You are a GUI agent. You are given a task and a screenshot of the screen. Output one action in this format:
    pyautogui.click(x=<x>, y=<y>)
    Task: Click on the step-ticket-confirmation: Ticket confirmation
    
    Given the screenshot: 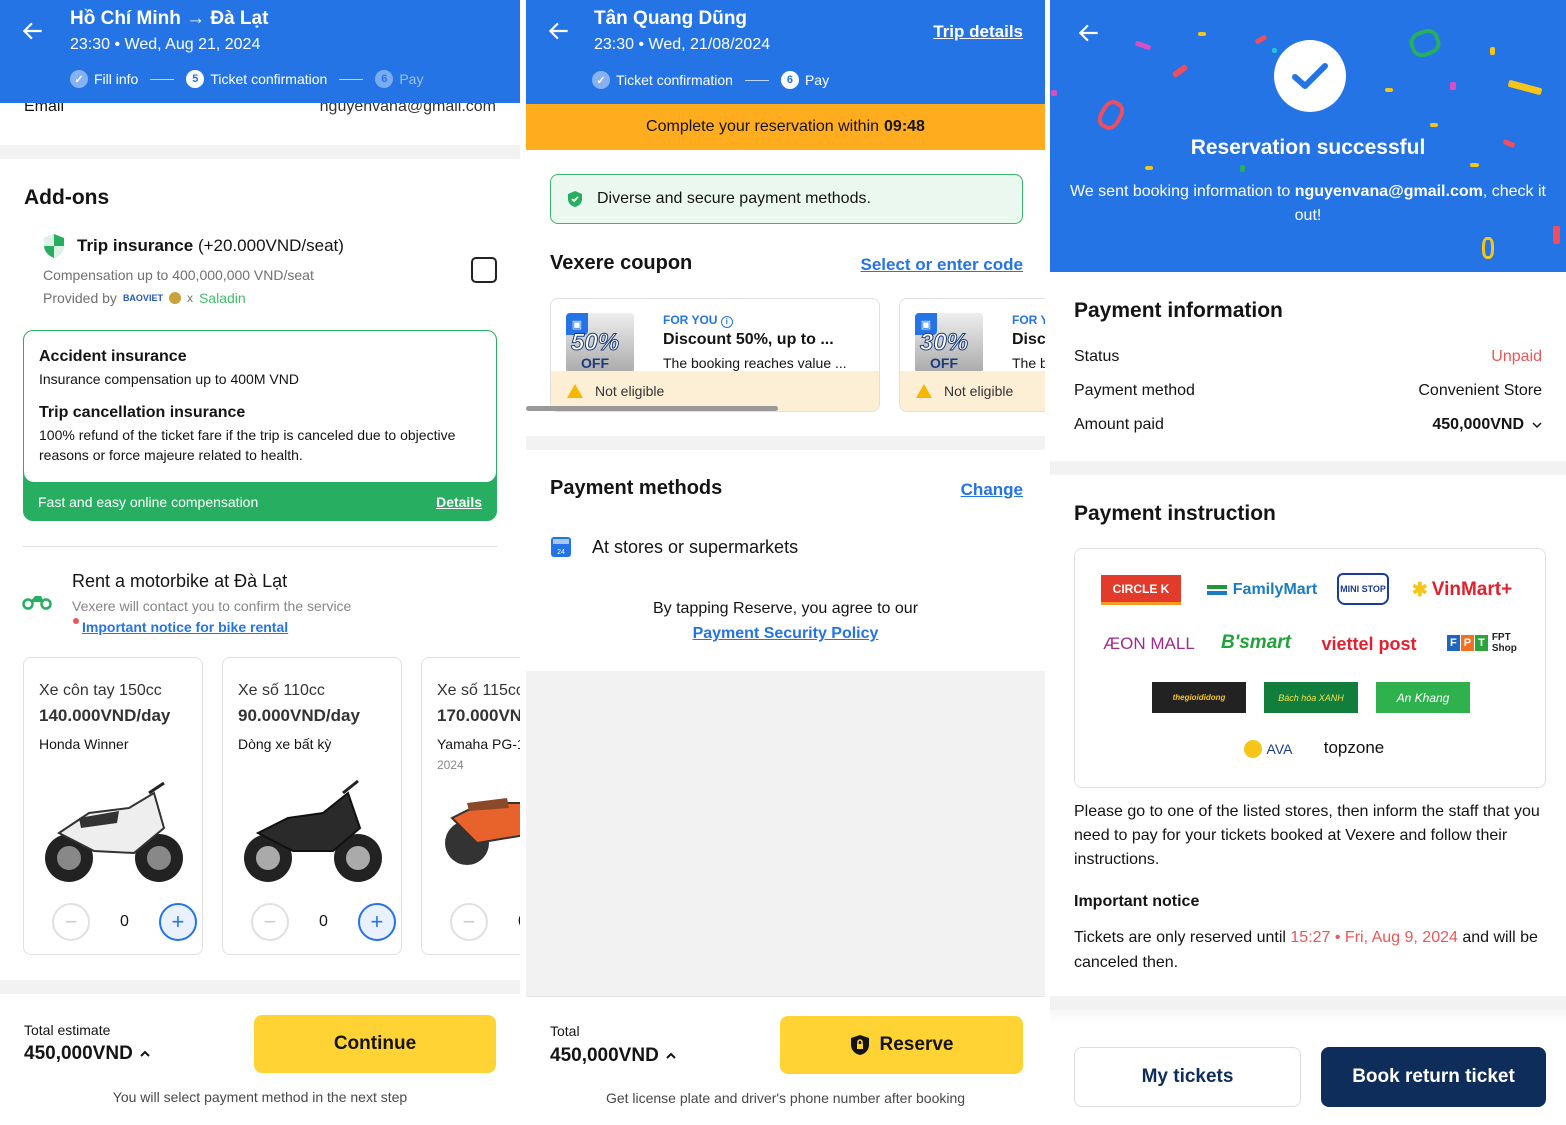 What is the action you would take?
    pyautogui.click(x=674, y=80)
    